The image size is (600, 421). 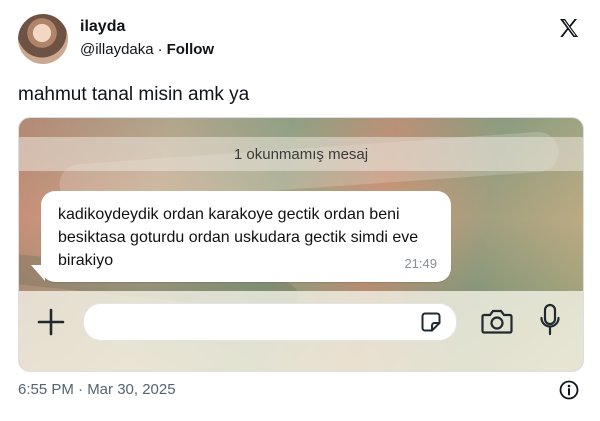 I want to click on sticker-icon, so click(x=431, y=322).